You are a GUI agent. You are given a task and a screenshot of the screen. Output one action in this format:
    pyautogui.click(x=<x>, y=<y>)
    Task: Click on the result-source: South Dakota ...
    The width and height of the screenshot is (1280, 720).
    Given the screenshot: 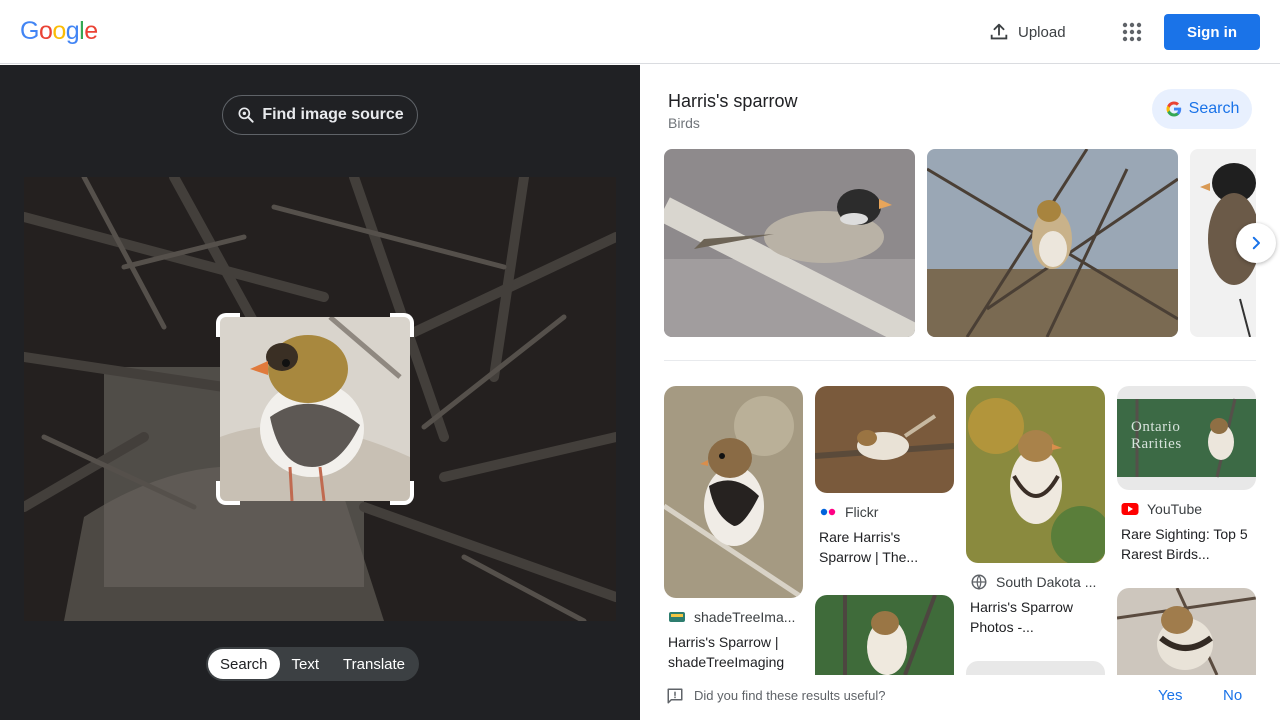 What is the action you would take?
    pyautogui.click(x=1035, y=582)
    